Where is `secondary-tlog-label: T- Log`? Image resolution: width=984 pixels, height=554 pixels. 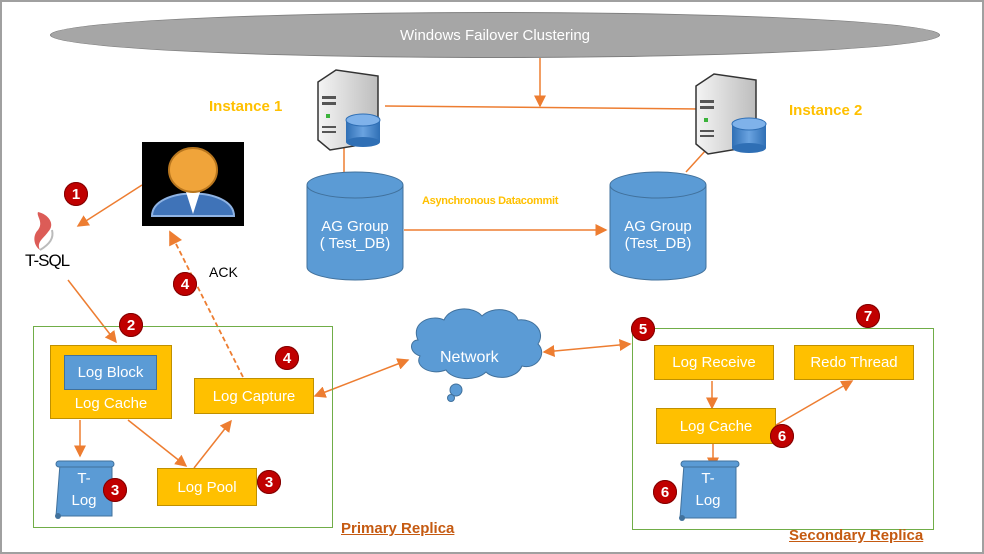
secondary-tlog-label: T- Log is located at coordinates (708, 490).